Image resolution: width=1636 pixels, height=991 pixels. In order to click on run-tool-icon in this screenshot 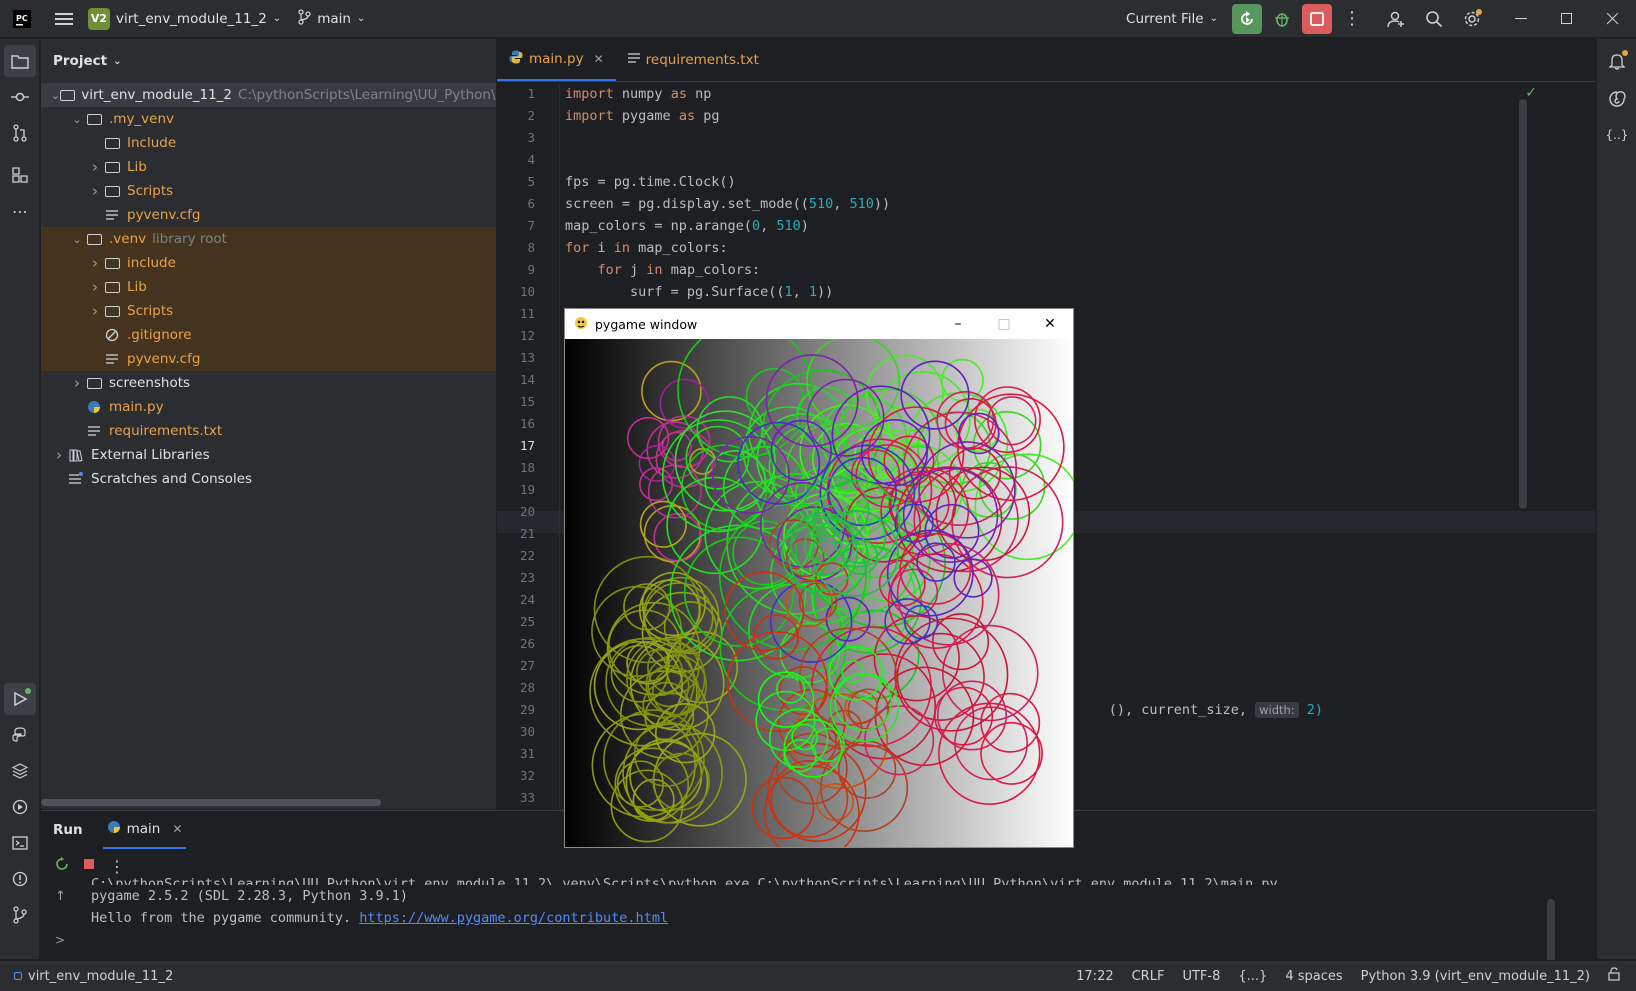, I will do `click(20, 699)`.